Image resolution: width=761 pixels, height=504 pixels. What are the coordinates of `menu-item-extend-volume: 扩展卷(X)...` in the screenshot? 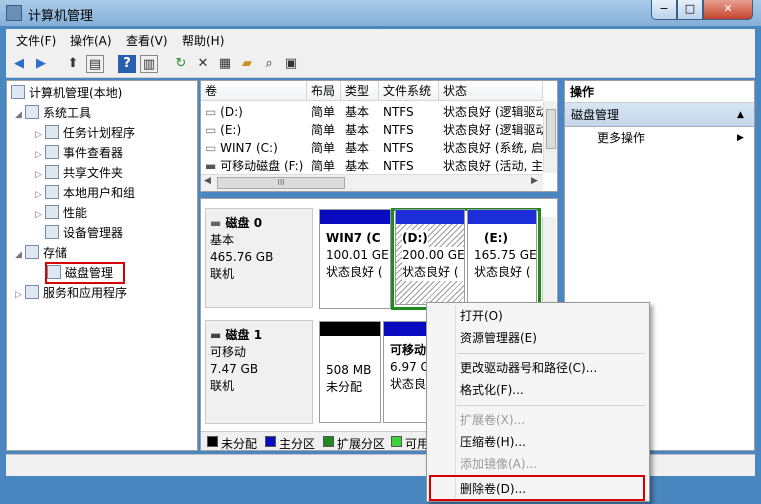 It's located at (493, 420).